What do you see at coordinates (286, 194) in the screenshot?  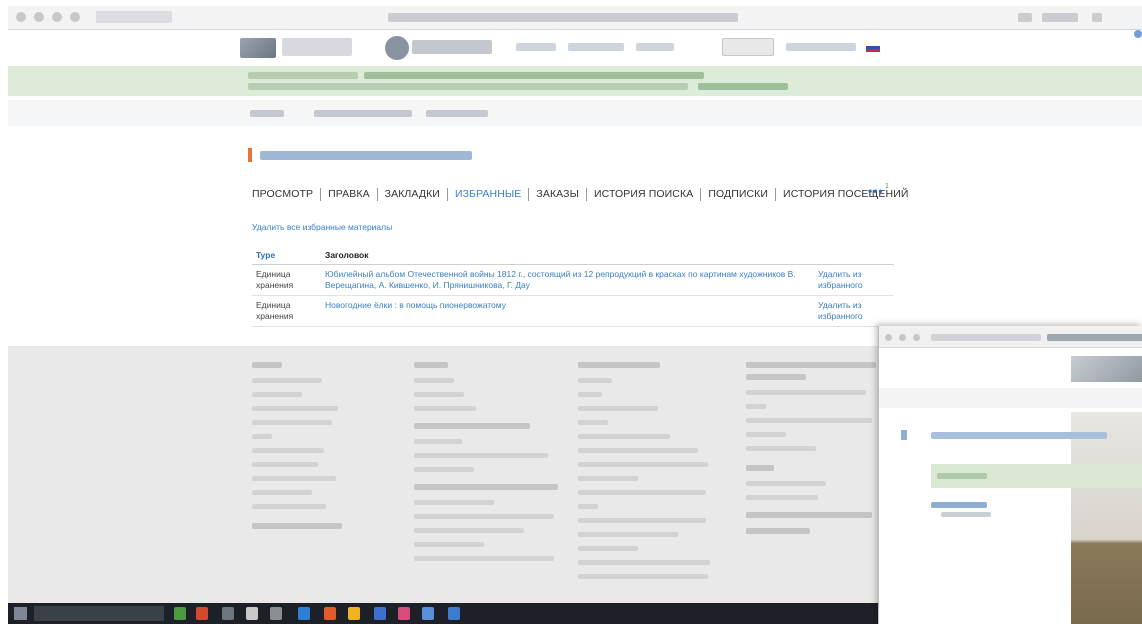 I see `tab-view: ПРОСМОТР` at bounding box center [286, 194].